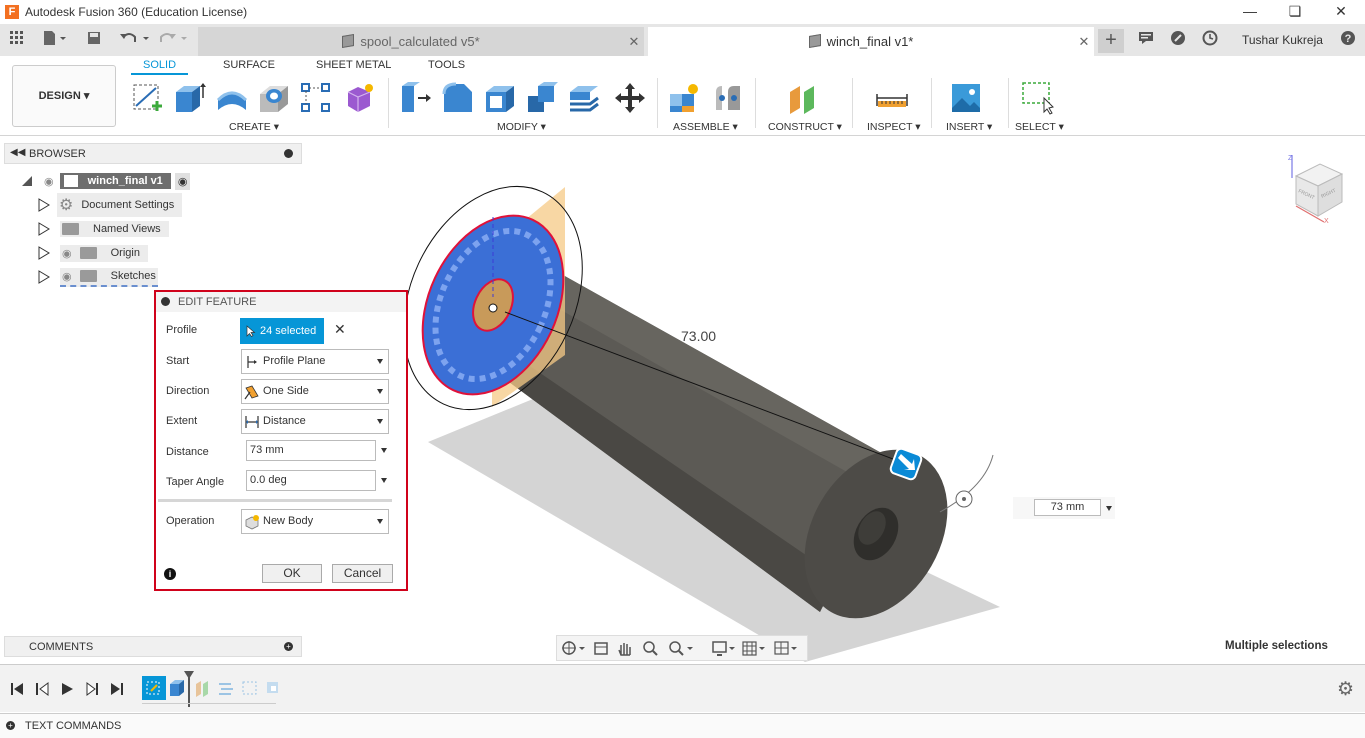 Image resolution: width=1365 pixels, height=738 pixels. Describe the element at coordinates (804, 98) in the screenshot. I see `offset-plane-icon` at that location.